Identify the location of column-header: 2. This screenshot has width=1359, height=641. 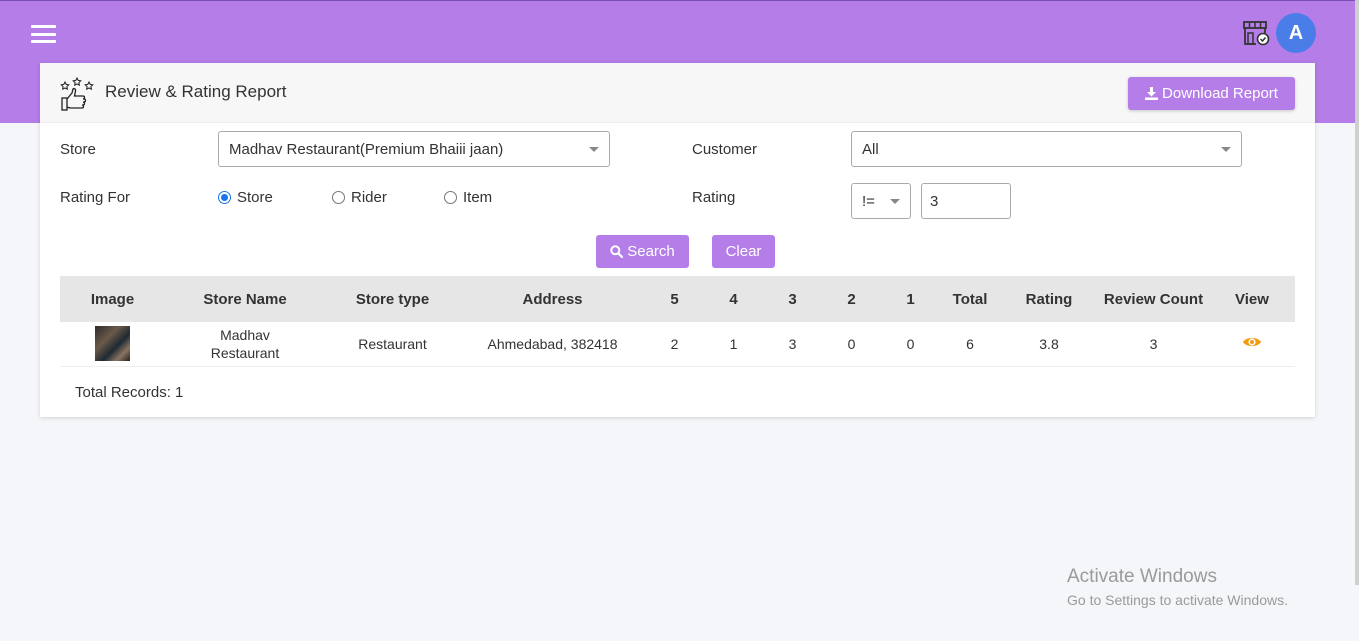
(851, 299).